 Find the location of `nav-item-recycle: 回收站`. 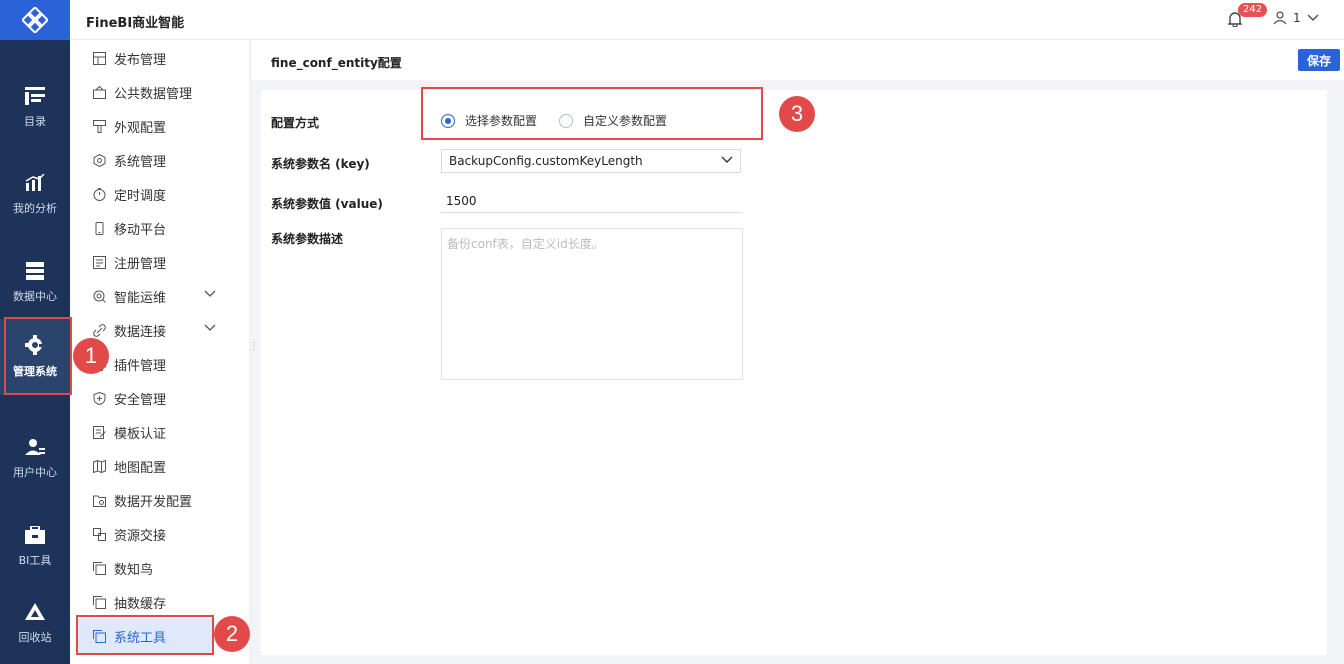

nav-item-recycle: 回收站 is located at coordinates (35, 624).